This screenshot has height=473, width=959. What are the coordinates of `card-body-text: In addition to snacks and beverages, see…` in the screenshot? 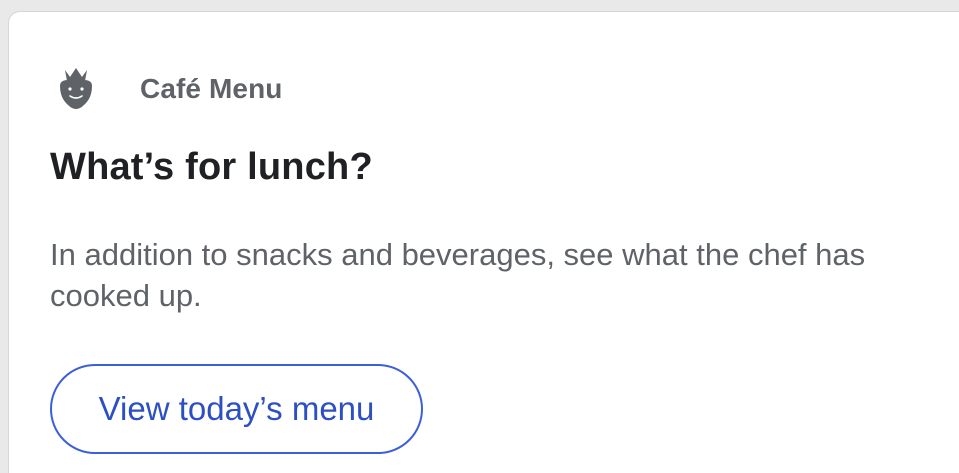 It's located at (458, 275).